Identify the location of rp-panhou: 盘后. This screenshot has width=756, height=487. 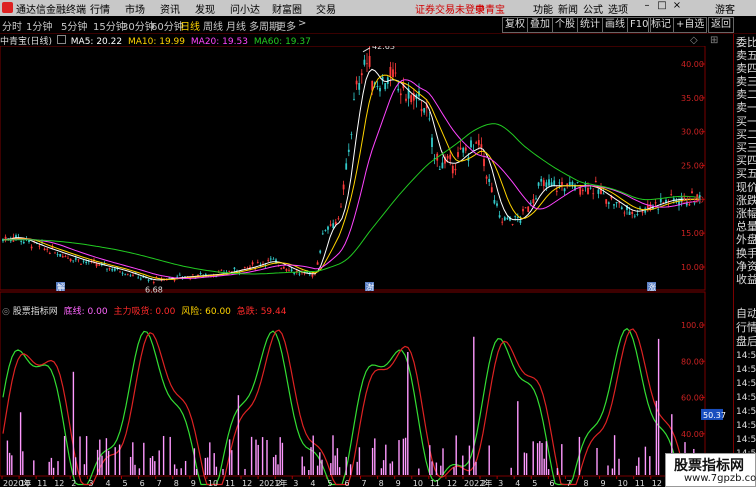
(746, 342).